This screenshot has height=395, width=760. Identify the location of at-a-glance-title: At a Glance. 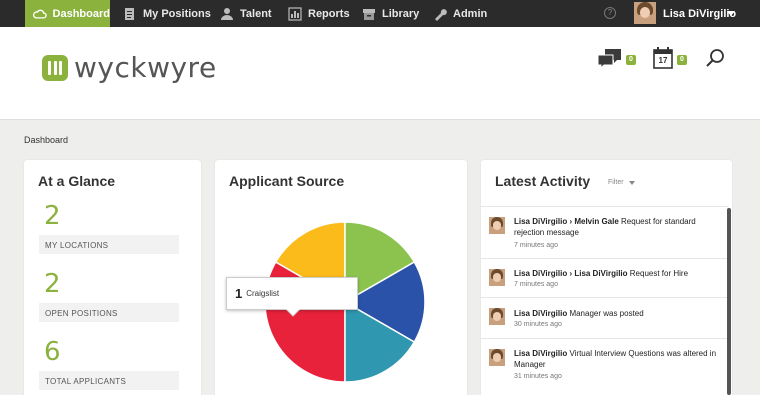
(77, 181).